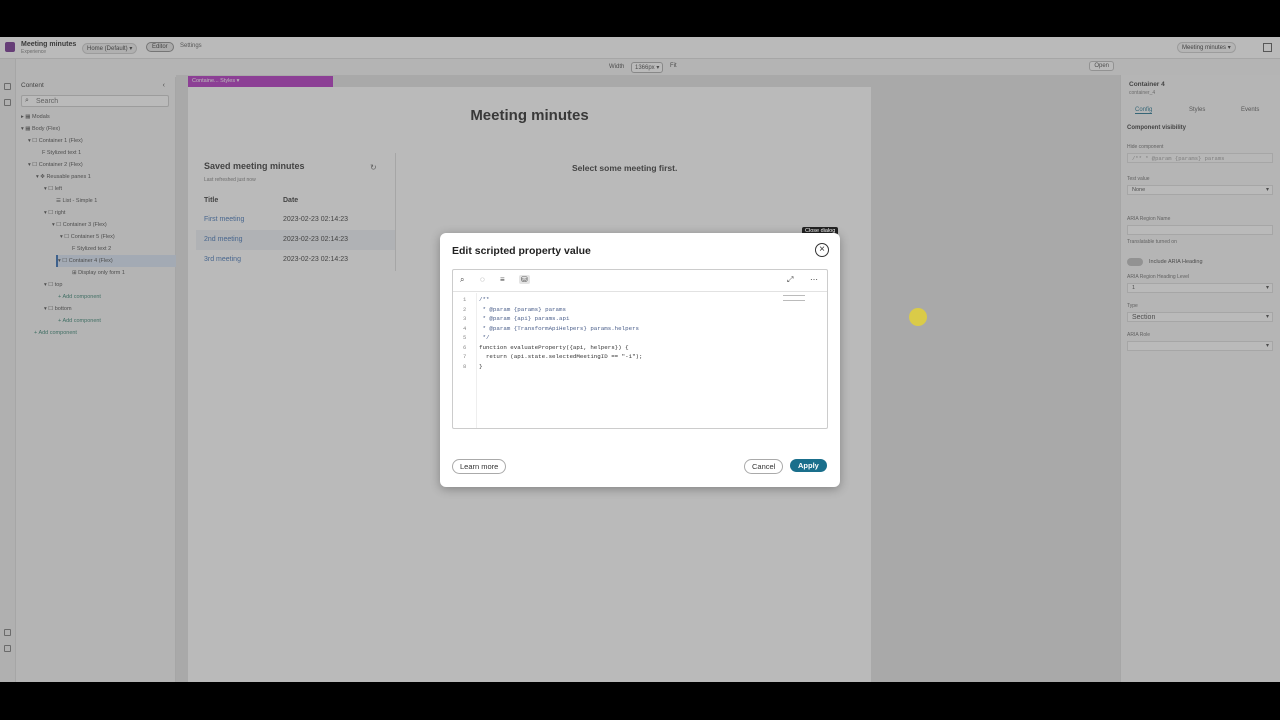  Describe the element at coordinates (465, 337) in the screenshot. I see `line-number: 5` at that location.